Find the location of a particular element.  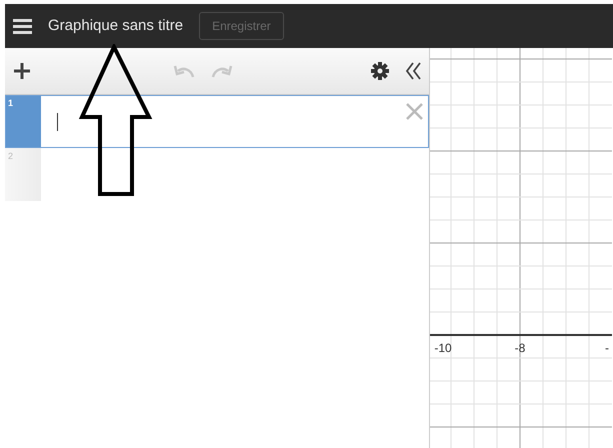

settings-icon is located at coordinates (380, 71).